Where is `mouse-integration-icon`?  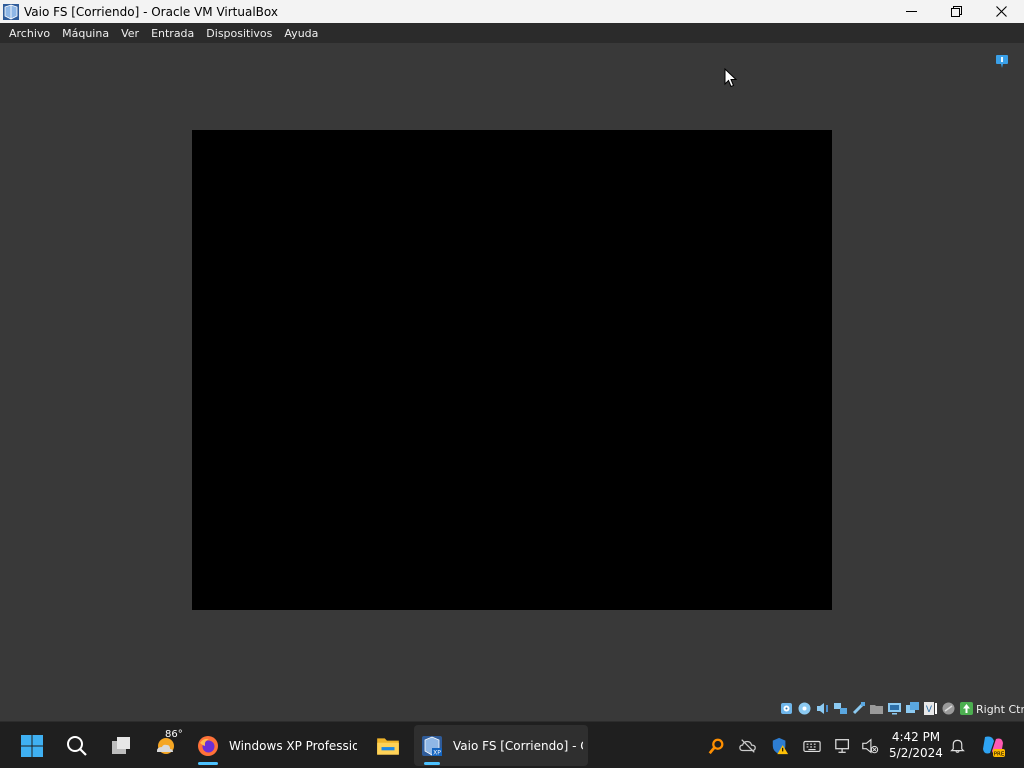 mouse-integration-icon is located at coordinates (948, 708).